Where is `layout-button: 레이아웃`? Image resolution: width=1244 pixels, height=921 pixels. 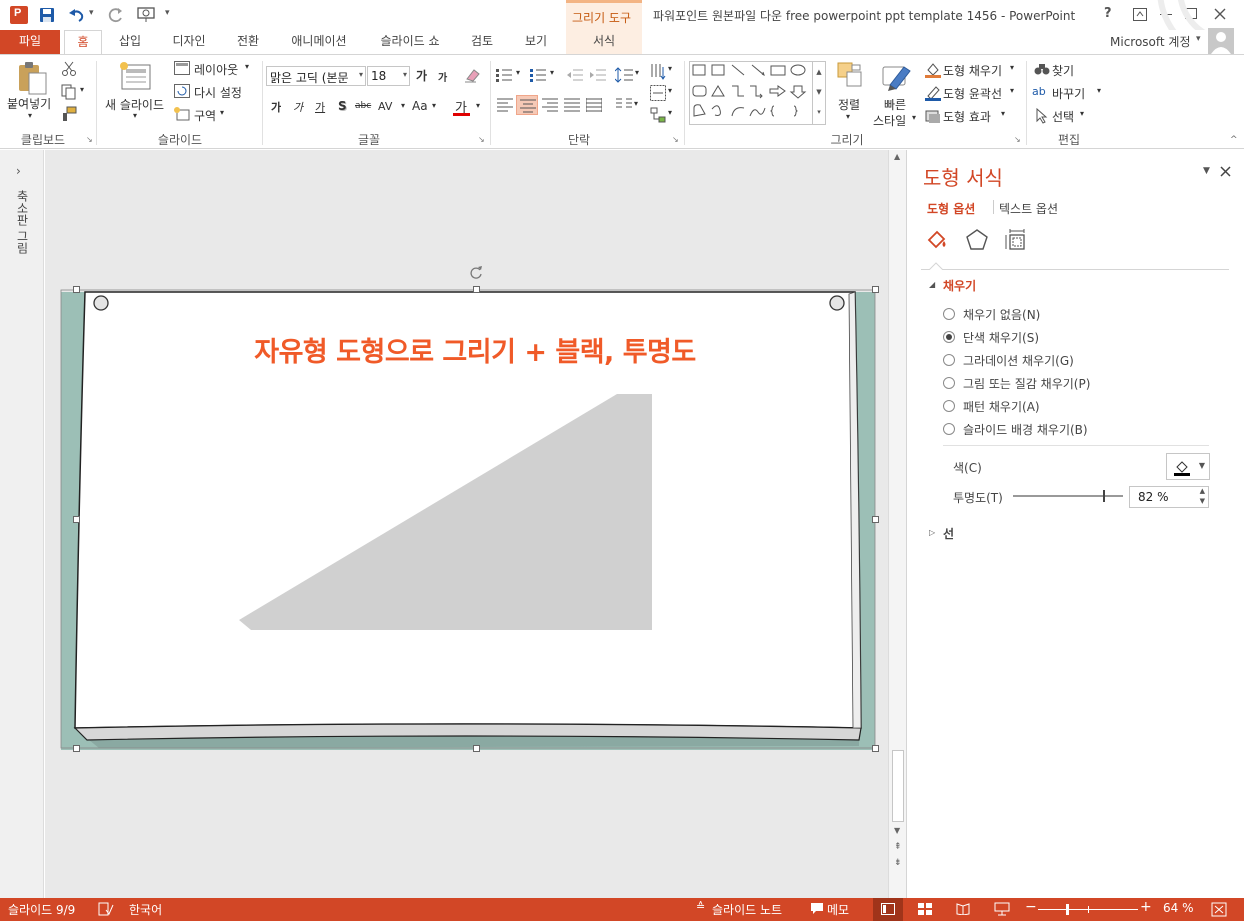
layout-button: 레이아웃 is located at coordinates (216, 69).